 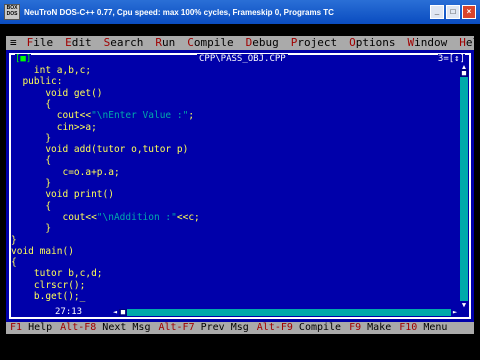 I want to click on help-key: F10, so click(x=408, y=327).